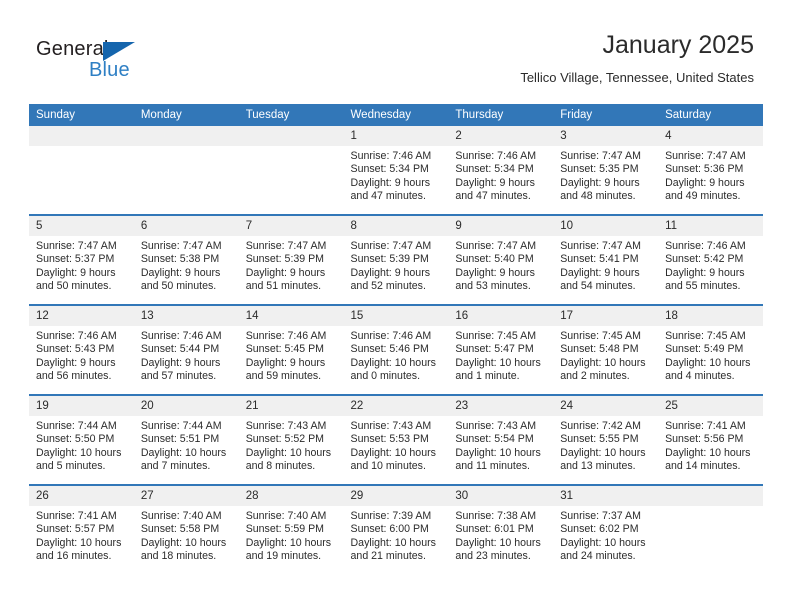  Describe the element at coordinates (606, 316) in the screenshot. I see `day-number: 17` at that location.